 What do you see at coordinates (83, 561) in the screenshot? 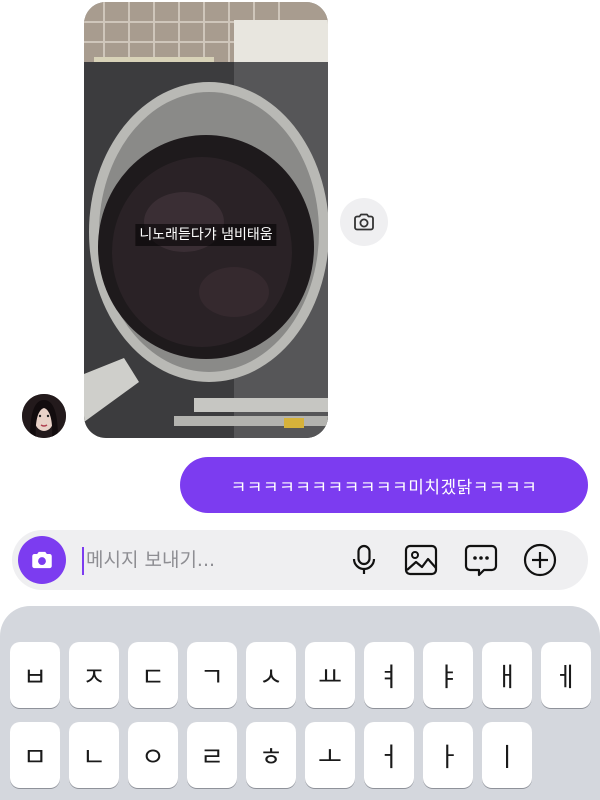
I see `text-caret` at bounding box center [83, 561].